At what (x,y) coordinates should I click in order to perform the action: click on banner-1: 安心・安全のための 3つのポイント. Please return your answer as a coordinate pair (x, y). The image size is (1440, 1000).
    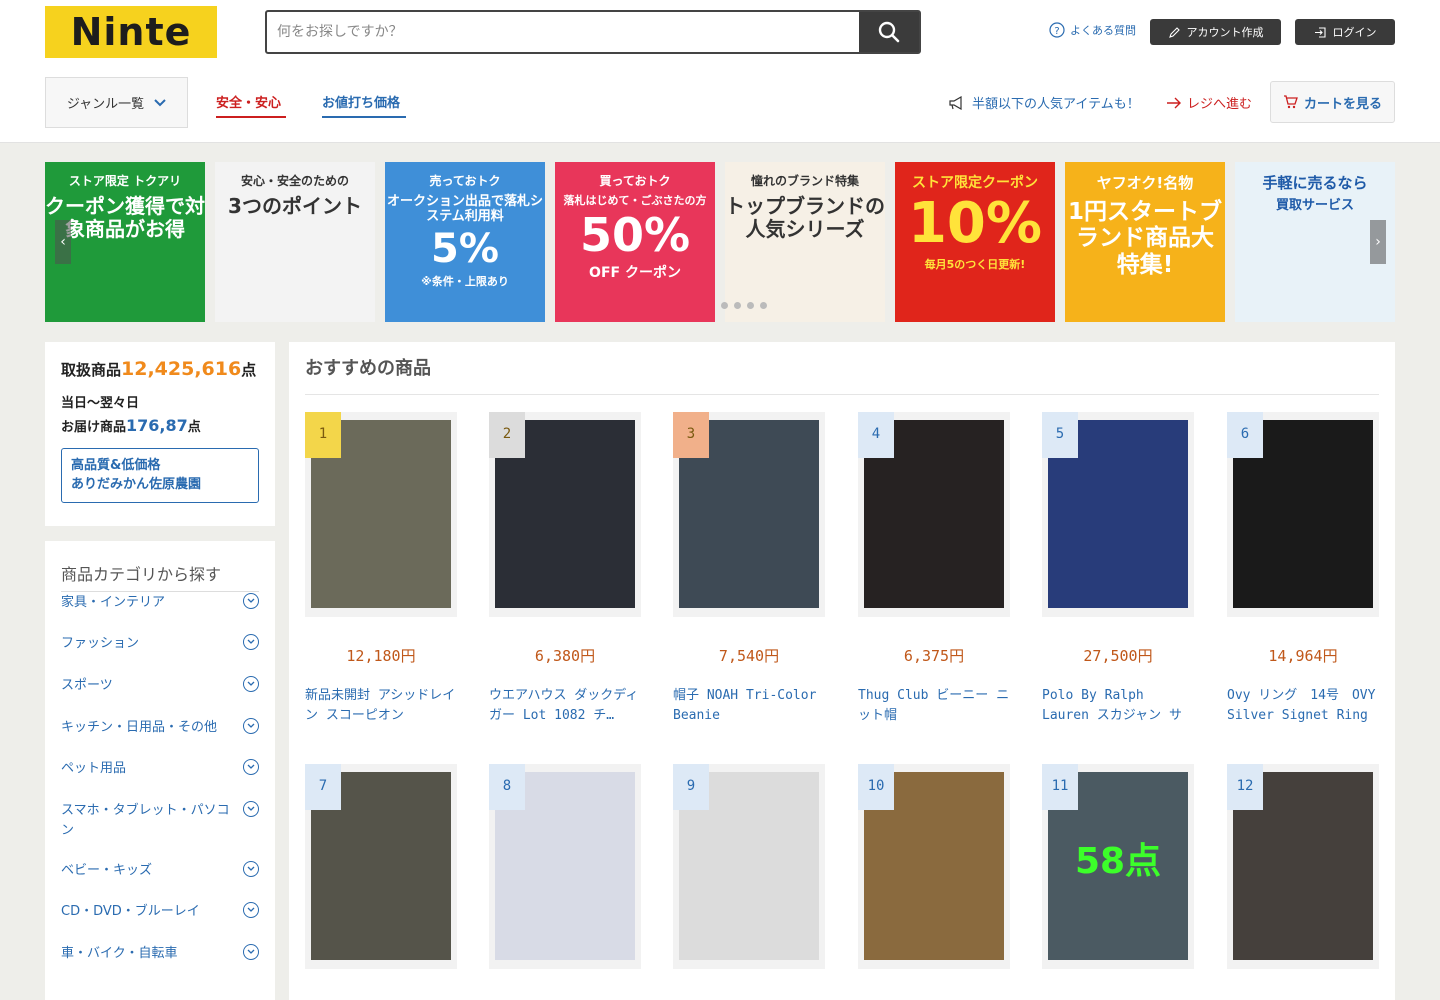
    Looking at the image, I should click on (295, 242).